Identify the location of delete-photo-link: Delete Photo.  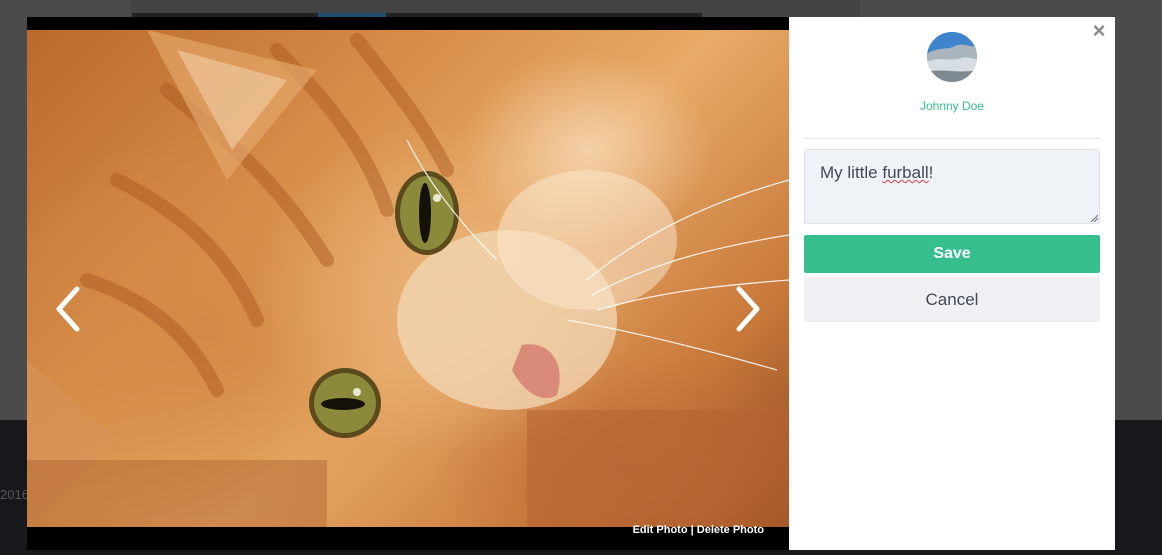
(730, 530).